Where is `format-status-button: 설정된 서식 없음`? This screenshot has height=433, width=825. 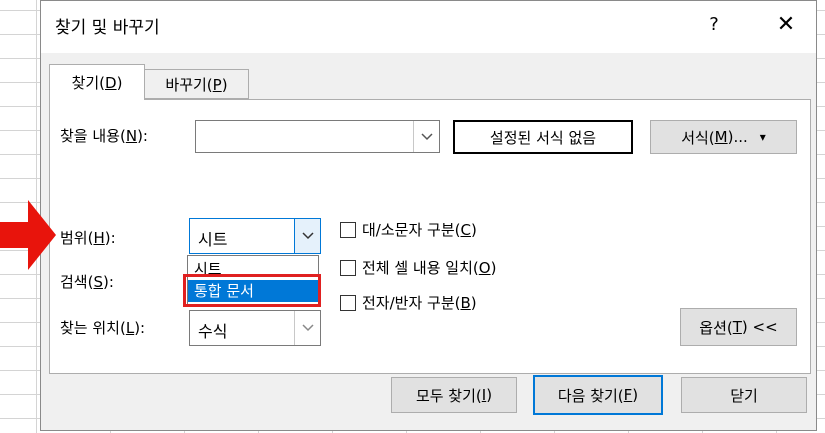 format-status-button: 설정된 서식 없음 is located at coordinates (543, 137).